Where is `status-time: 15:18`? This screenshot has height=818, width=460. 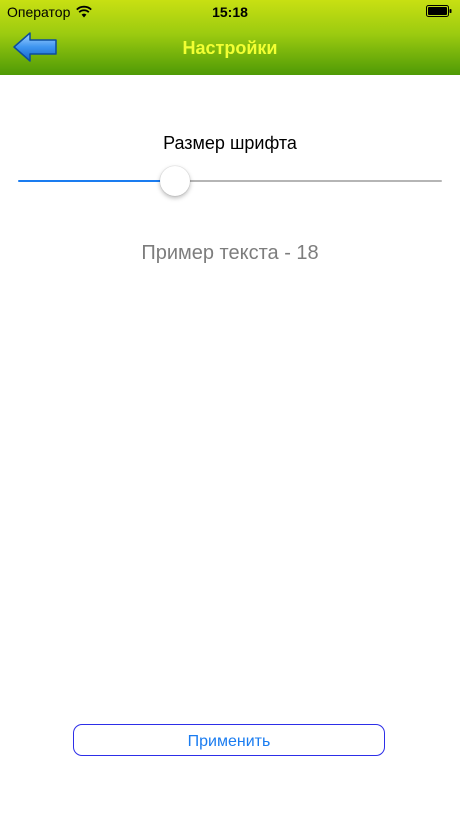
status-time: 15:18 is located at coordinates (230, 12).